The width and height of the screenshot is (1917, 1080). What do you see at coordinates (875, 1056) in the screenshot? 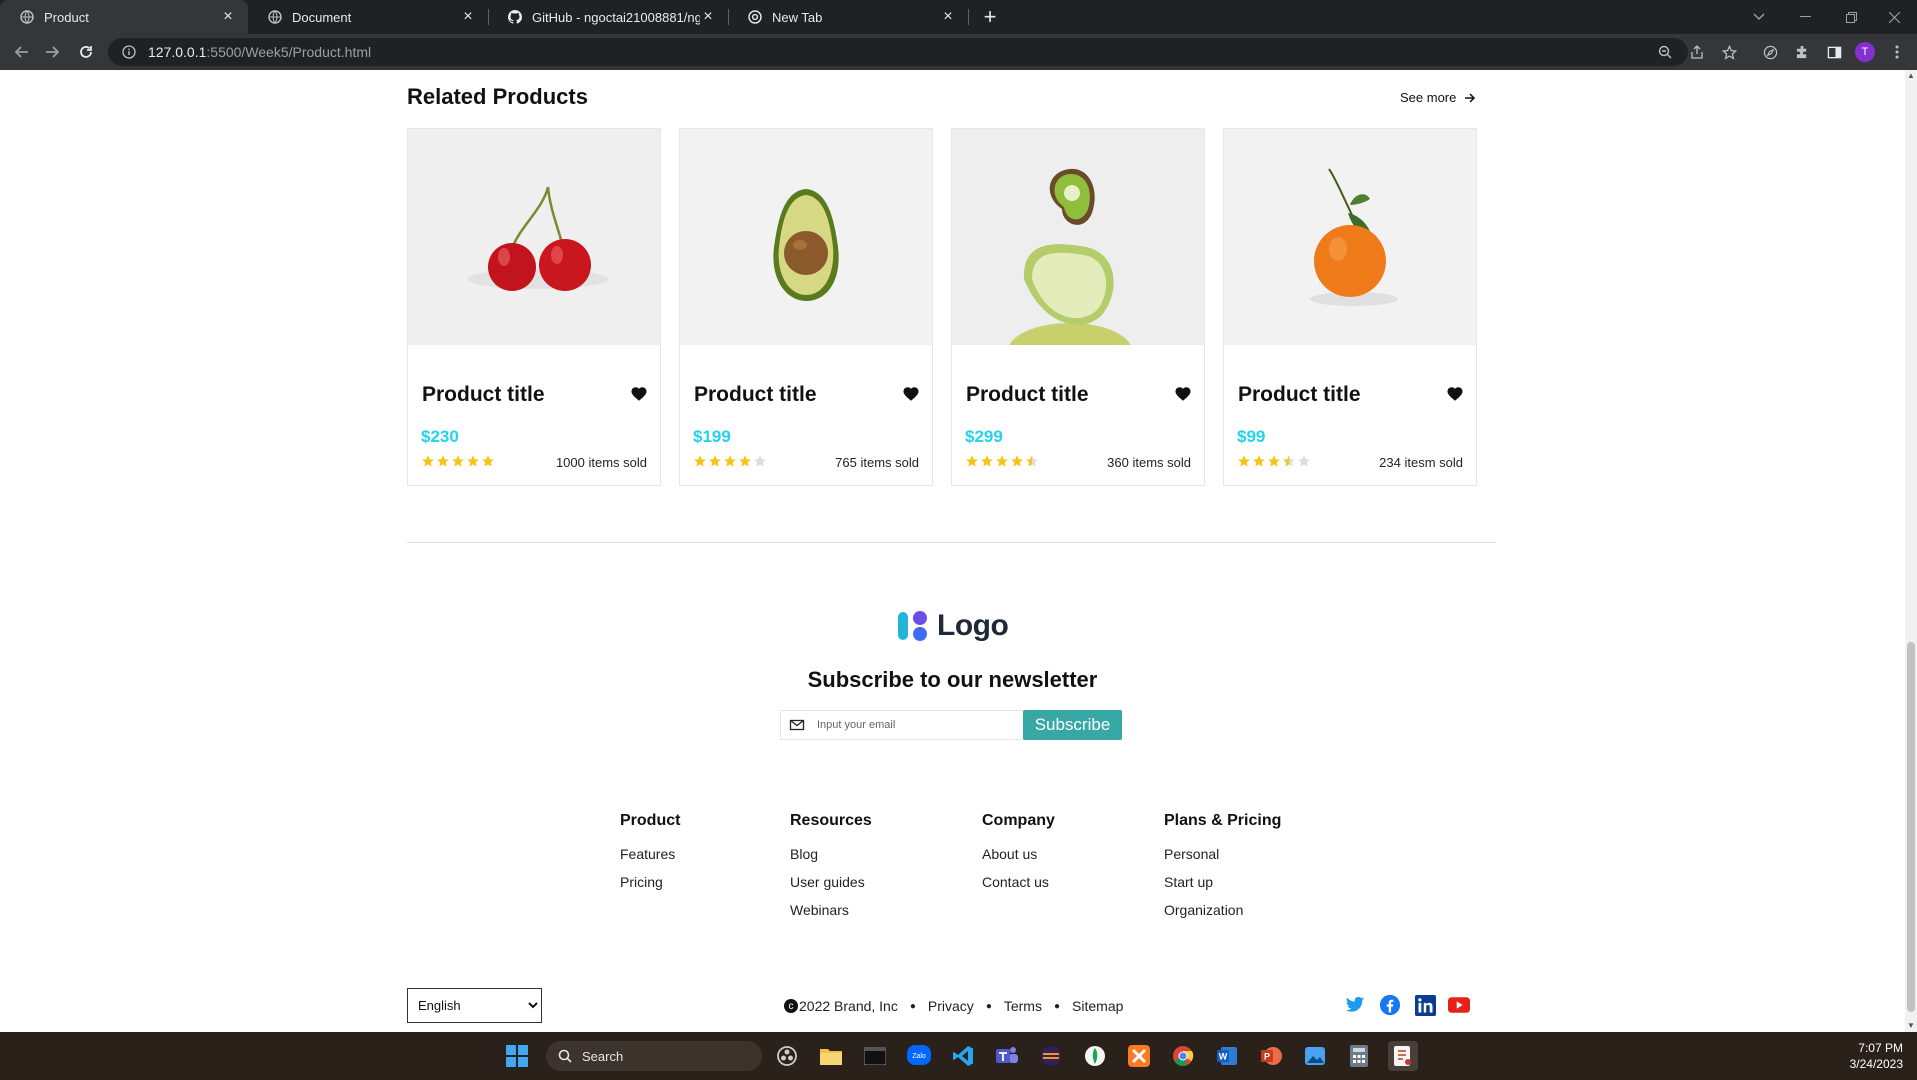
I see `terminal-icon` at bounding box center [875, 1056].